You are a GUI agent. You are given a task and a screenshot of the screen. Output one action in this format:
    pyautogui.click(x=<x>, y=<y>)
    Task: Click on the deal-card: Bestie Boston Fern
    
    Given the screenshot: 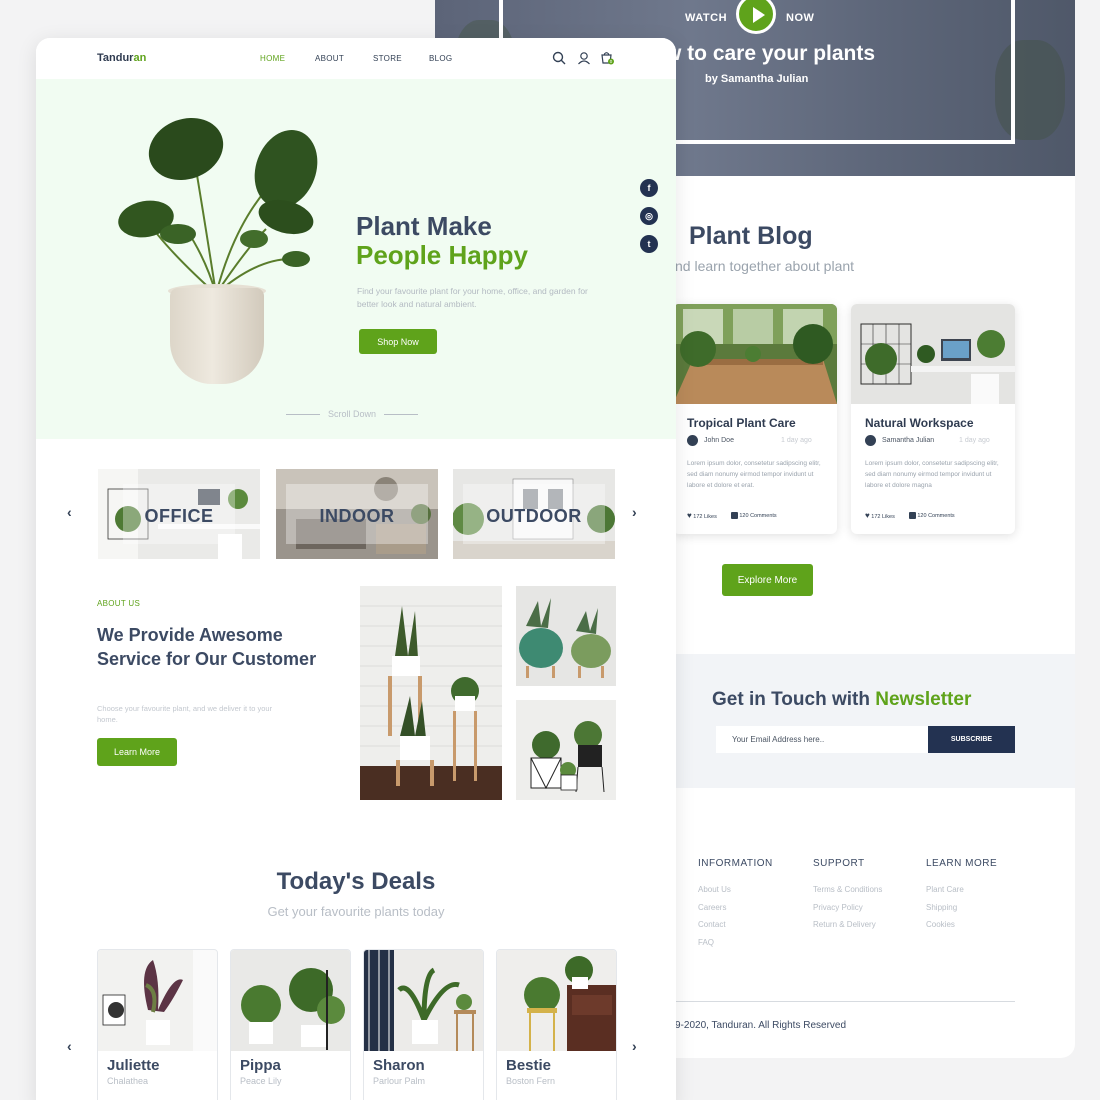 What is the action you would take?
    pyautogui.click(x=556, y=1024)
    